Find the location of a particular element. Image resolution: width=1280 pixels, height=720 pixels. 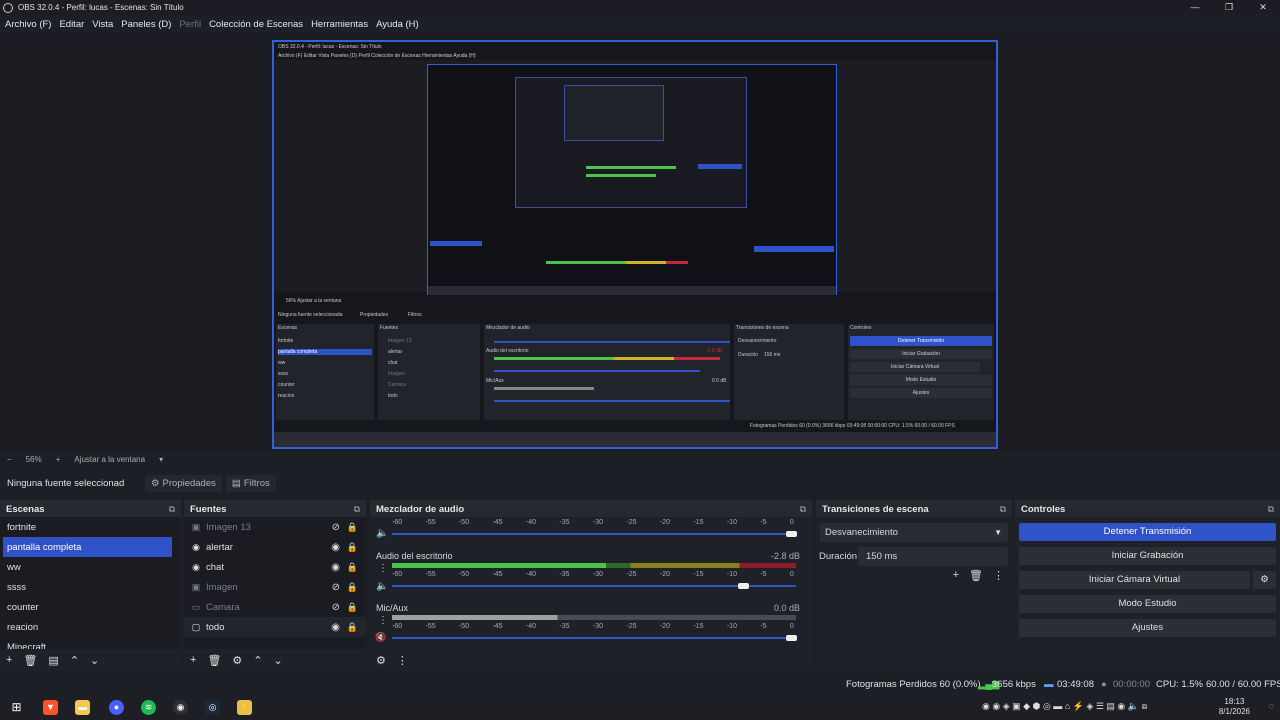

menu-vista: Vista is located at coordinates (102, 24).